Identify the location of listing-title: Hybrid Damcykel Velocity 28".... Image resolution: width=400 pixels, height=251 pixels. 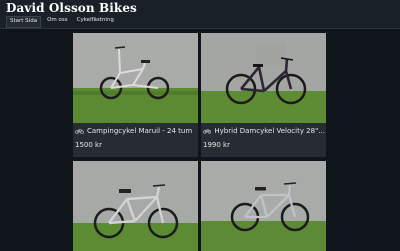
(264, 131).